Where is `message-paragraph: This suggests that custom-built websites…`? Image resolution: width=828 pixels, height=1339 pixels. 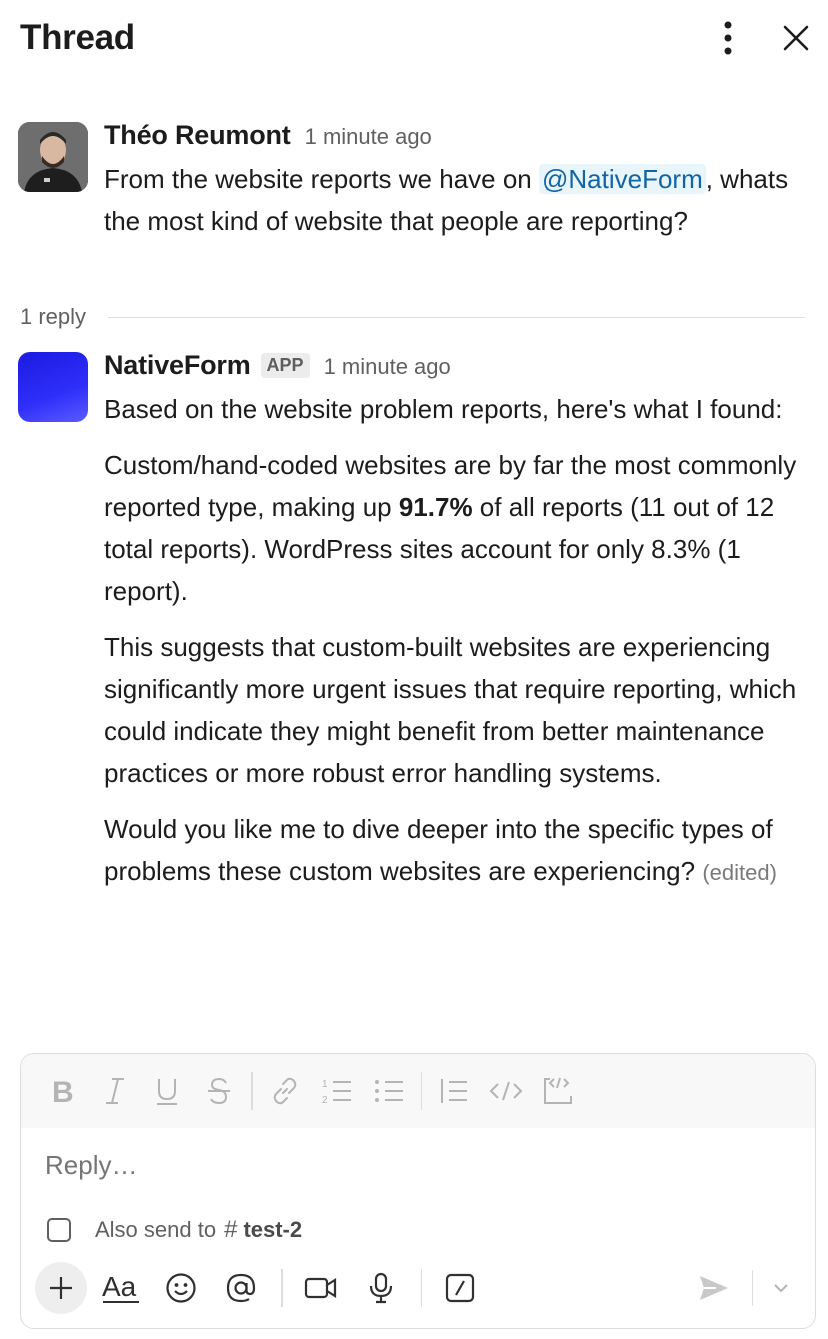
message-paragraph: This suggests that custom-built websites… is located at coordinates (450, 710).